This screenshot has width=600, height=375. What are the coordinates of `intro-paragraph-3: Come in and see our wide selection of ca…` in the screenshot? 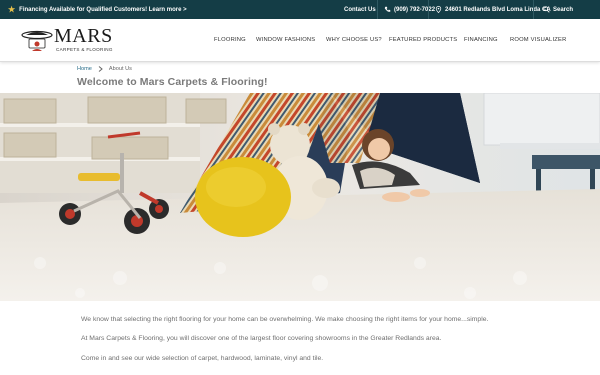 It's located at (202, 358).